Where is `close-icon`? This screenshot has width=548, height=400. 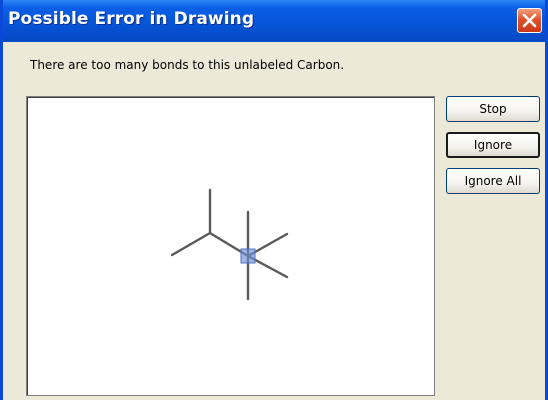 close-icon is located at coordinates (529, 20).